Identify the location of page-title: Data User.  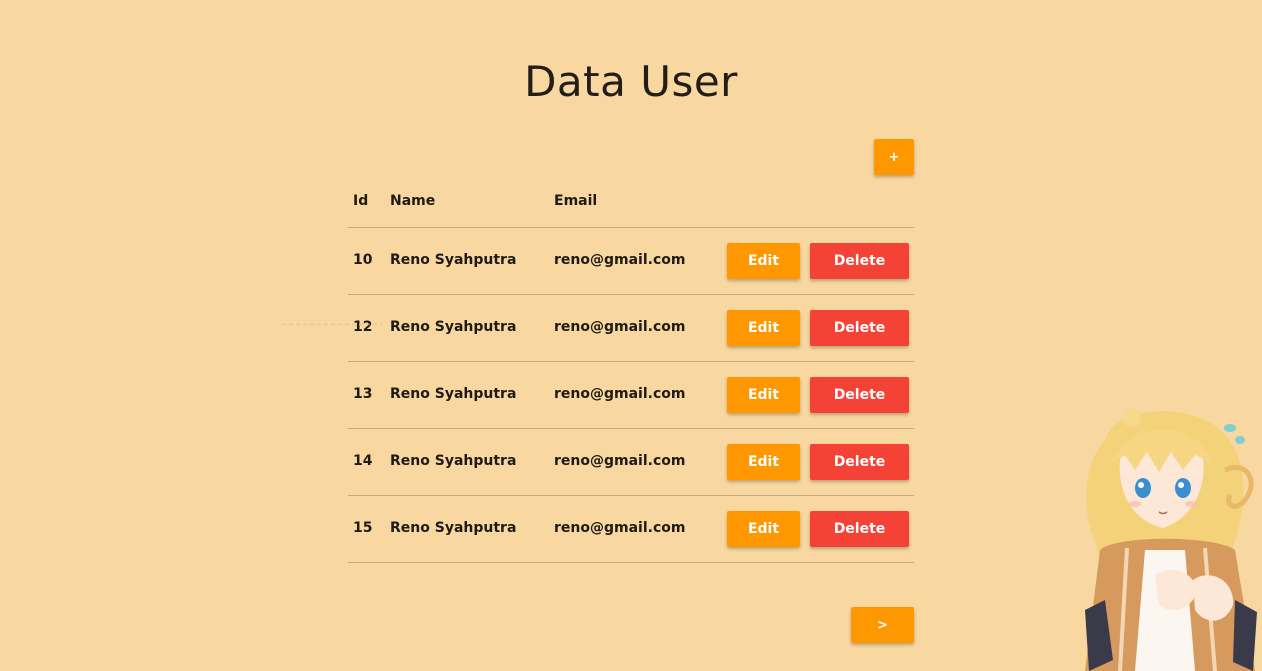
(631, 82).